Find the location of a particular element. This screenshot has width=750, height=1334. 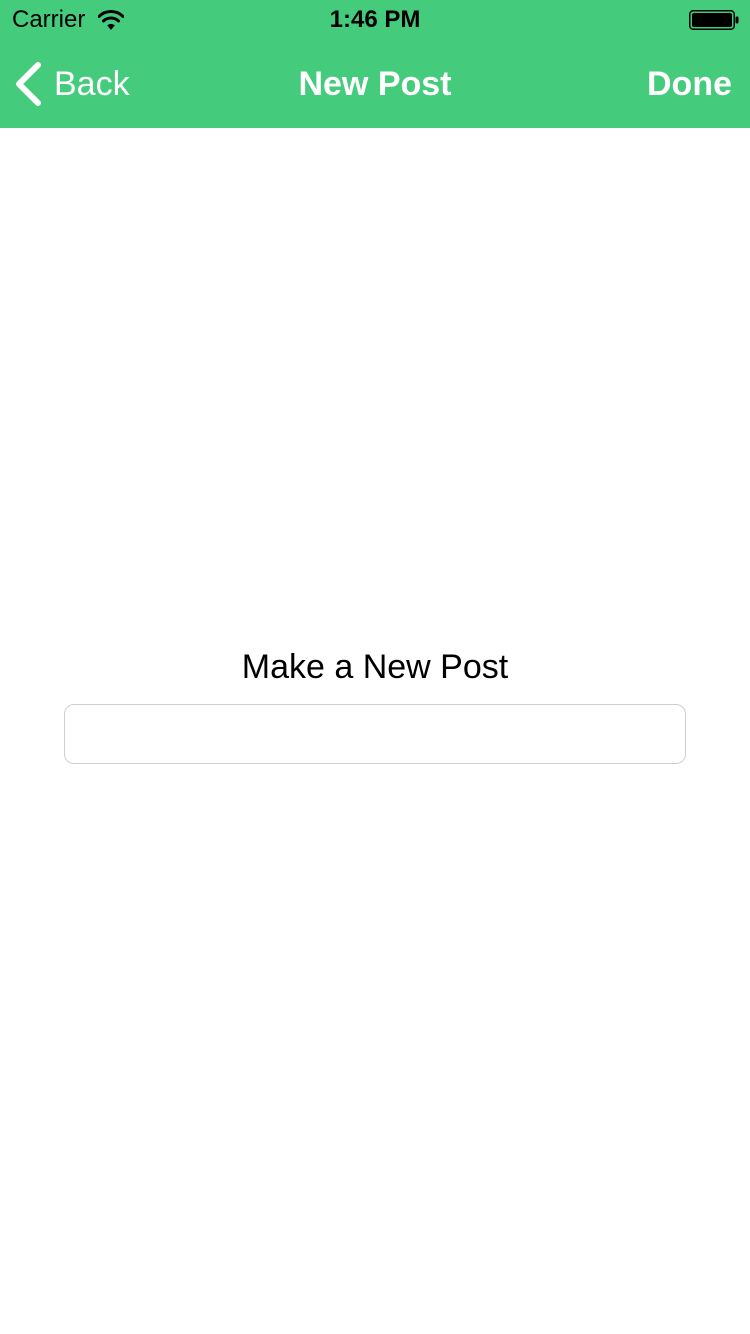

new-post-heading: Make a New Post is located at coordinates (375, 667).